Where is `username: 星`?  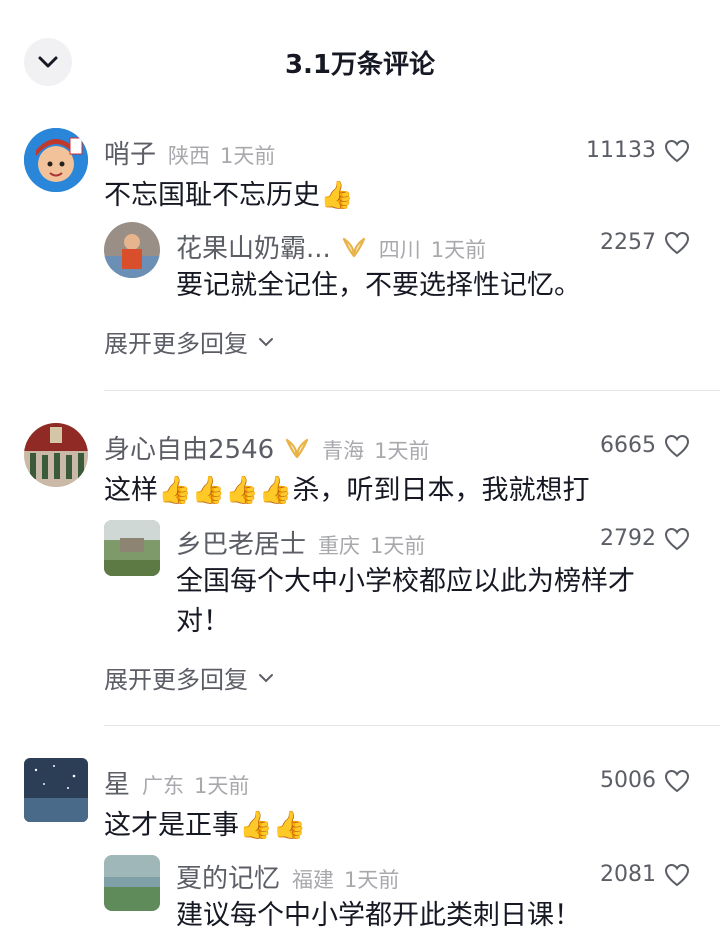 username: 星 is located at coordinates (117, 782).